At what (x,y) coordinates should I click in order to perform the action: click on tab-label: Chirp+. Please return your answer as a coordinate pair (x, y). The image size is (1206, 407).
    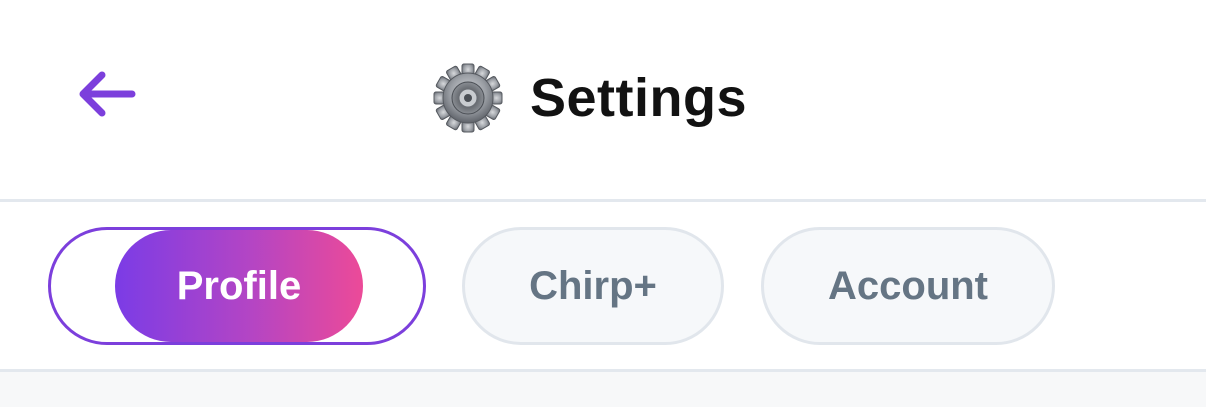
    Looking at the image, I should click on (593, 285).